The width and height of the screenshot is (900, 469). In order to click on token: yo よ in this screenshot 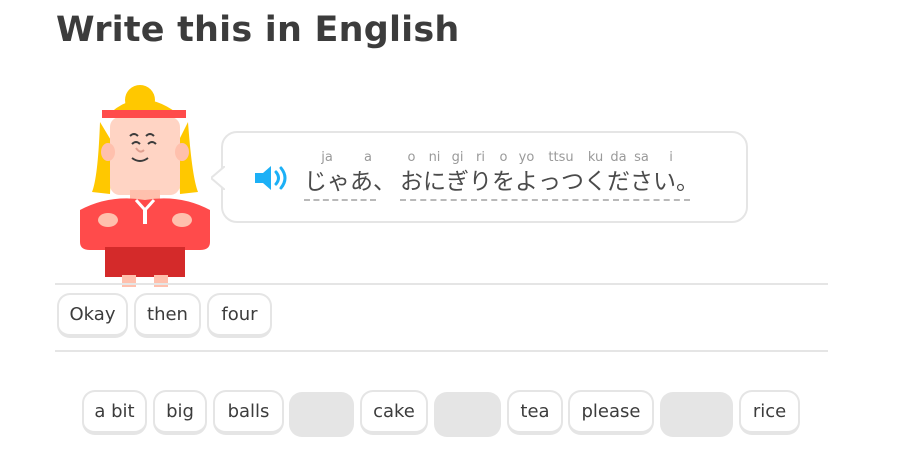, I will do `click(526, 173)`.